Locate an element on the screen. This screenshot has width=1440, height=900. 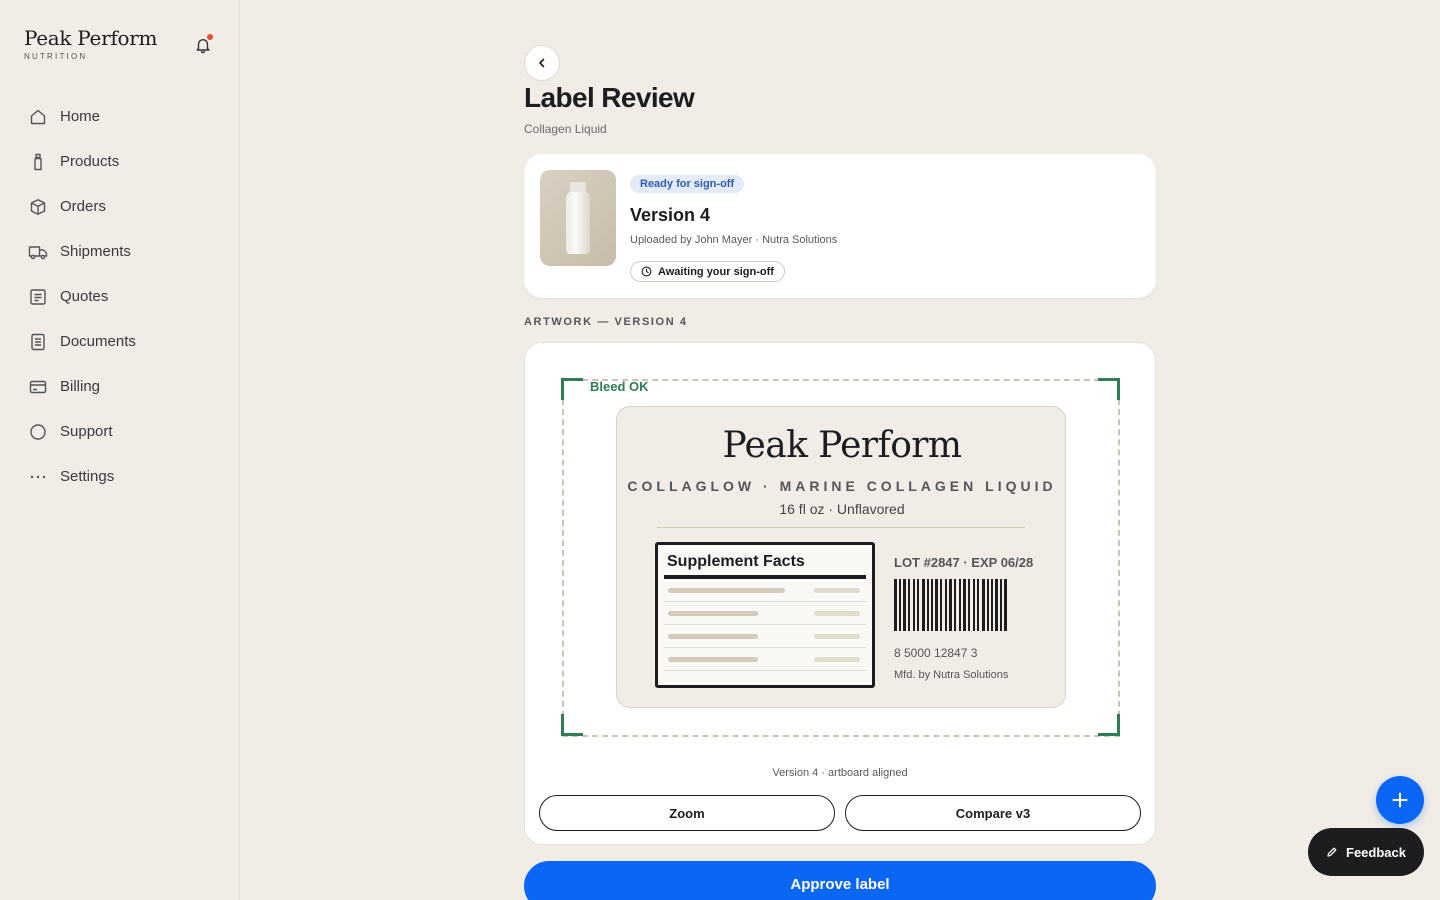
page-title: Label Review is located at coordinates (609, 97).